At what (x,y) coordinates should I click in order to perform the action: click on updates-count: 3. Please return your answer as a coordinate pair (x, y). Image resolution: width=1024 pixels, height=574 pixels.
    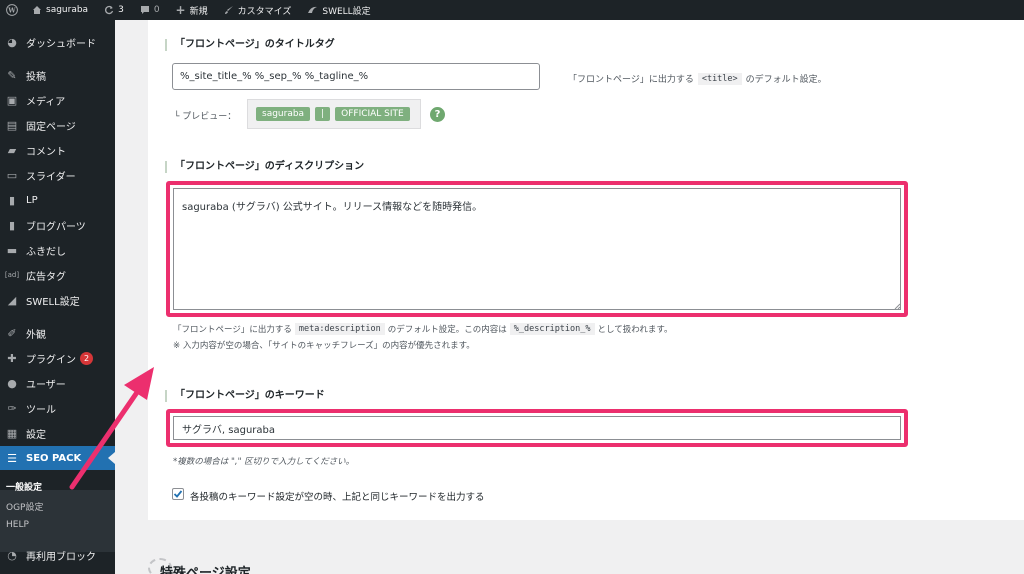
    Looking at the image, I should click on (121, 10).